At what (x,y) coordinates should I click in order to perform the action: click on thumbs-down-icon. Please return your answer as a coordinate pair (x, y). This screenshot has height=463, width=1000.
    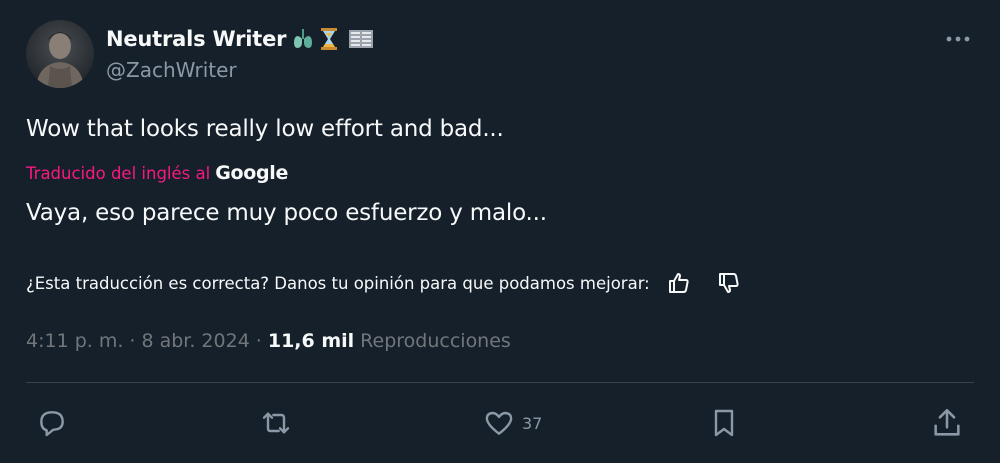
    Looking at the image, I should click on (728, 283).